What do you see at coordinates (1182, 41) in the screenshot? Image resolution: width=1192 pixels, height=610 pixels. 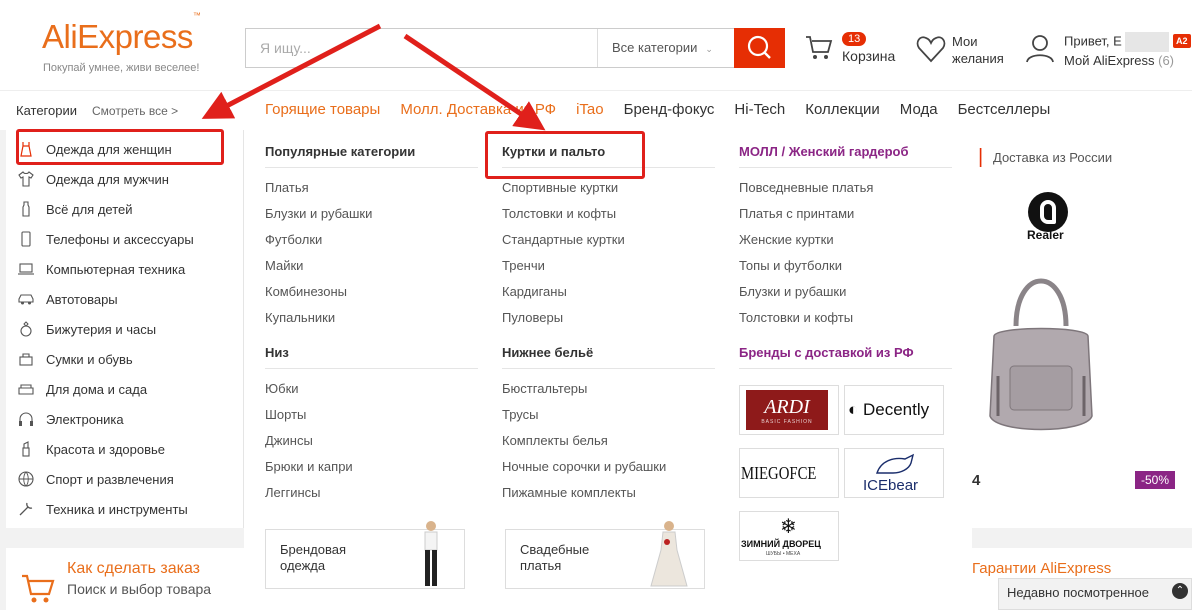 I see `account-level-badge: A2` at bounding box center [1182, 41].